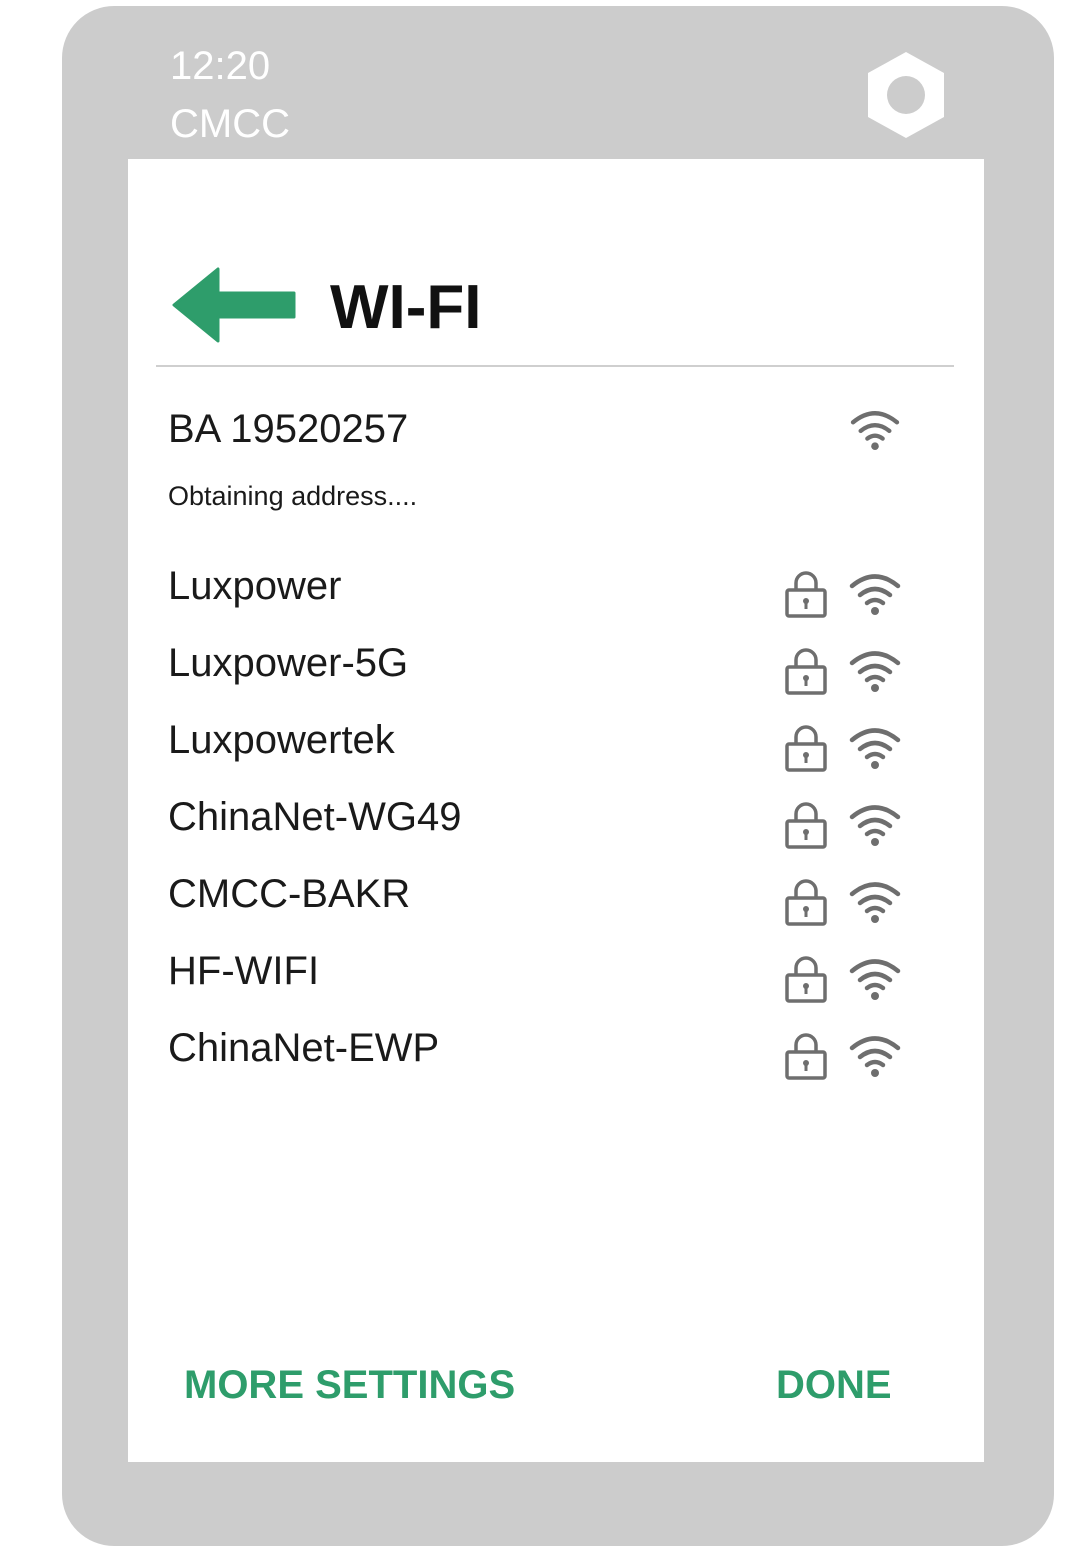  I want to click on status-time: 12:20, so click(220, 66).